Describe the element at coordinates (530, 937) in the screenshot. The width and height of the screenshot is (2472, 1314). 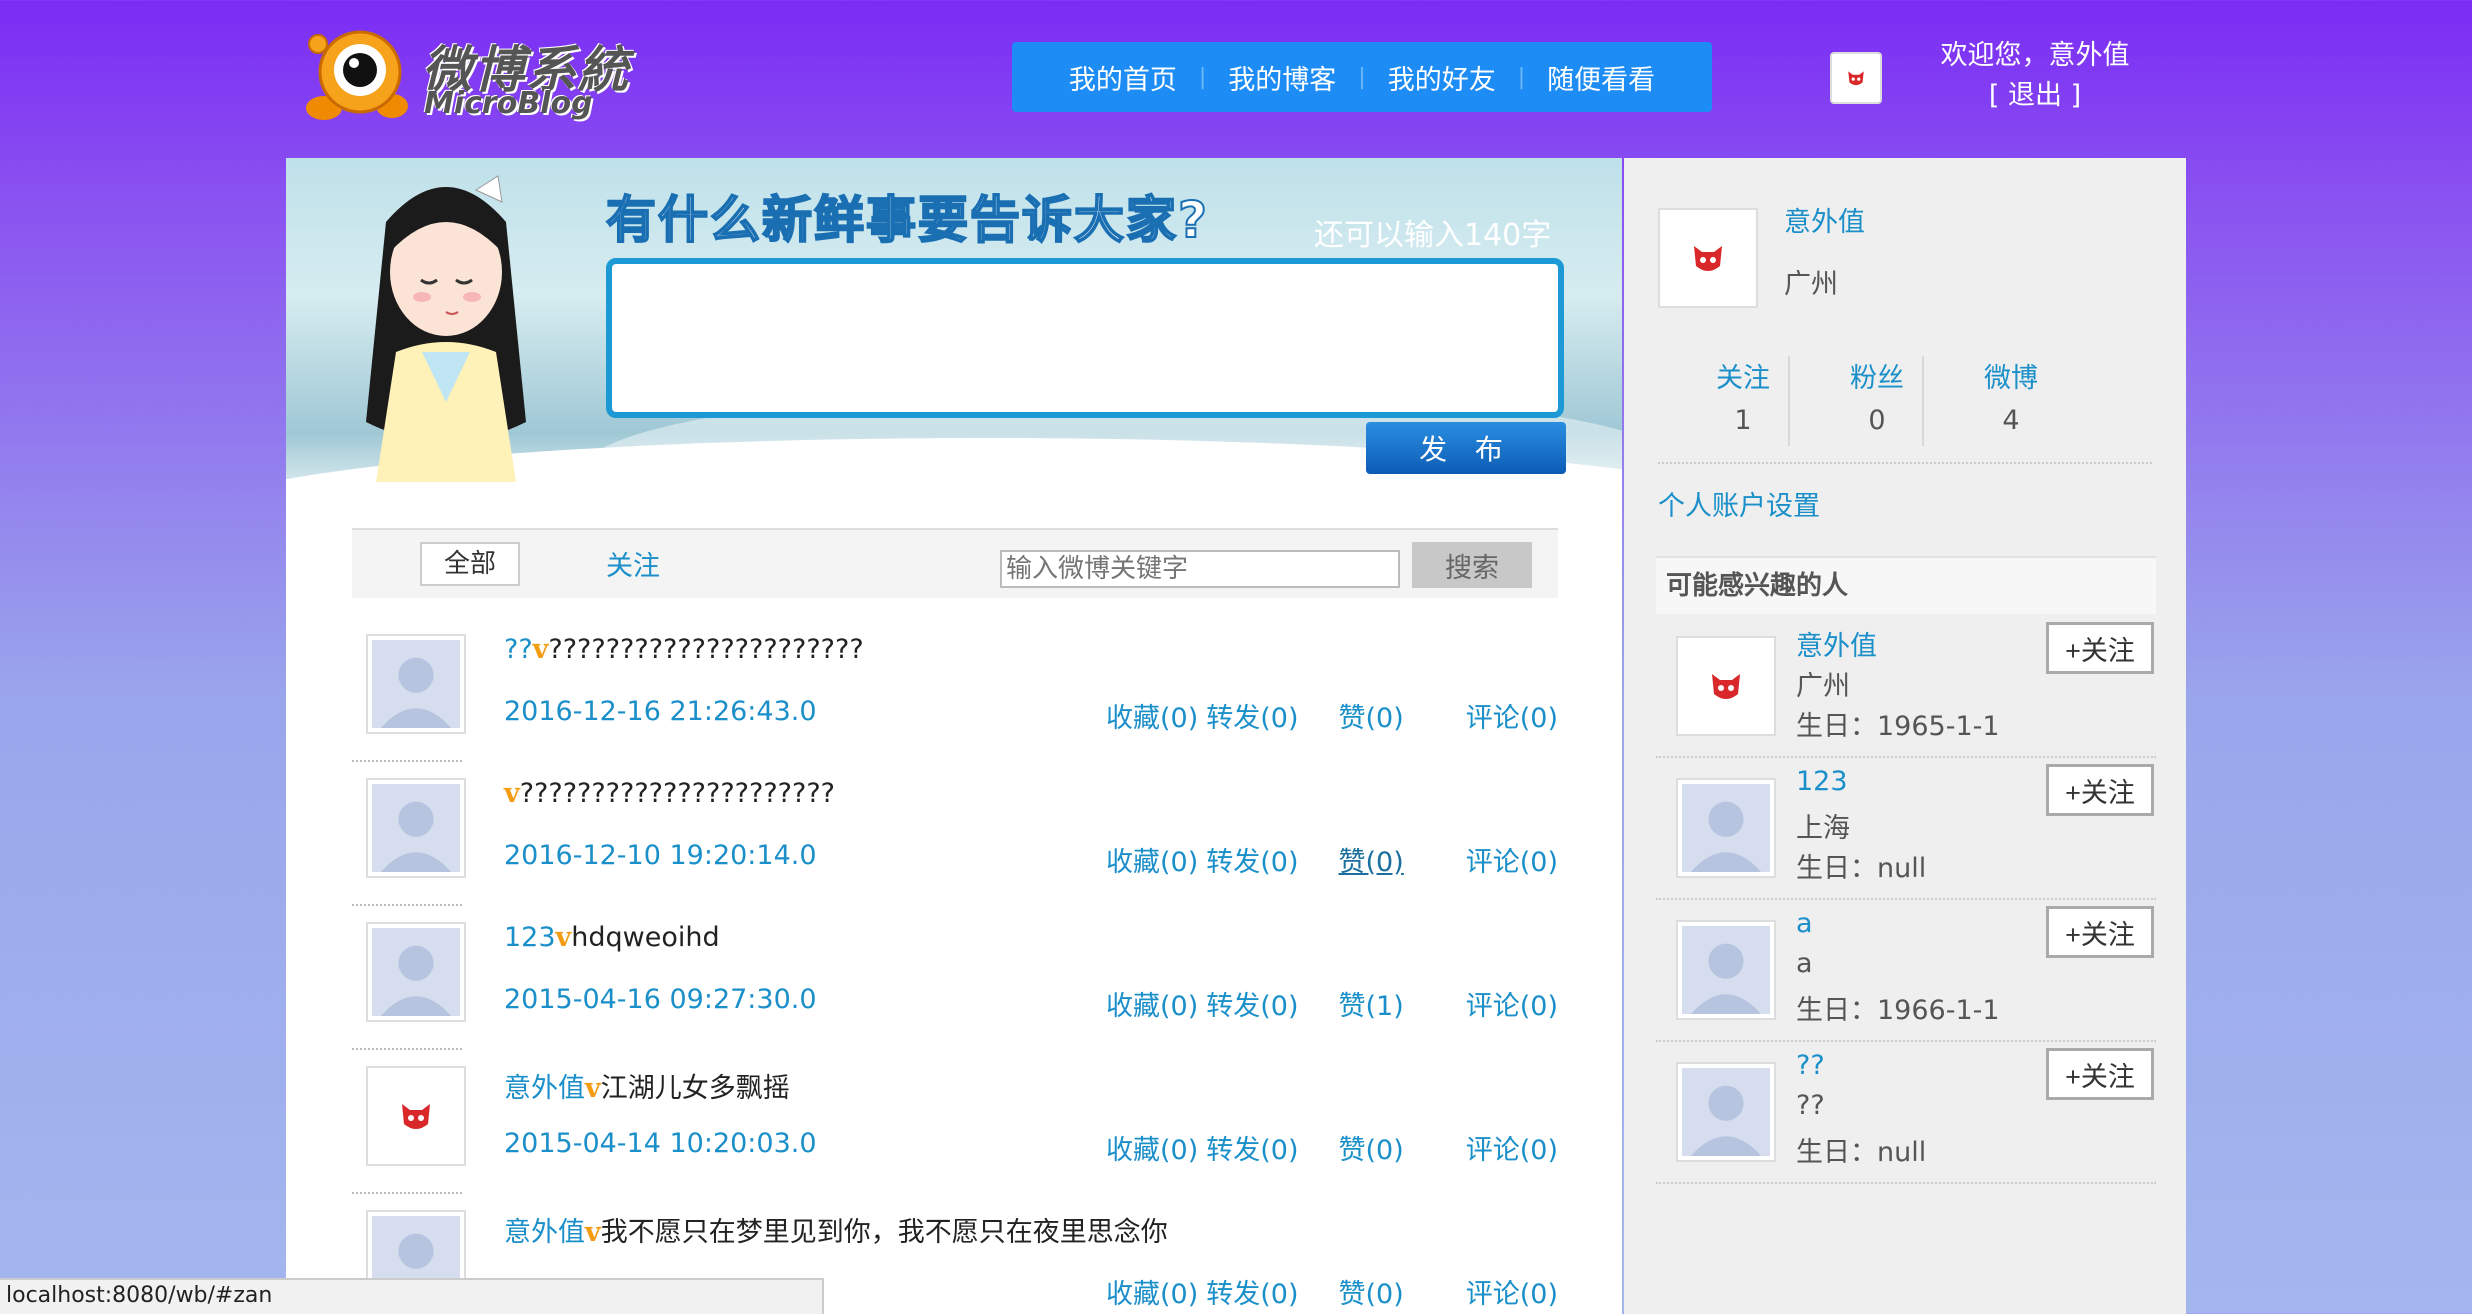
I see `post-author: 123` at that location.